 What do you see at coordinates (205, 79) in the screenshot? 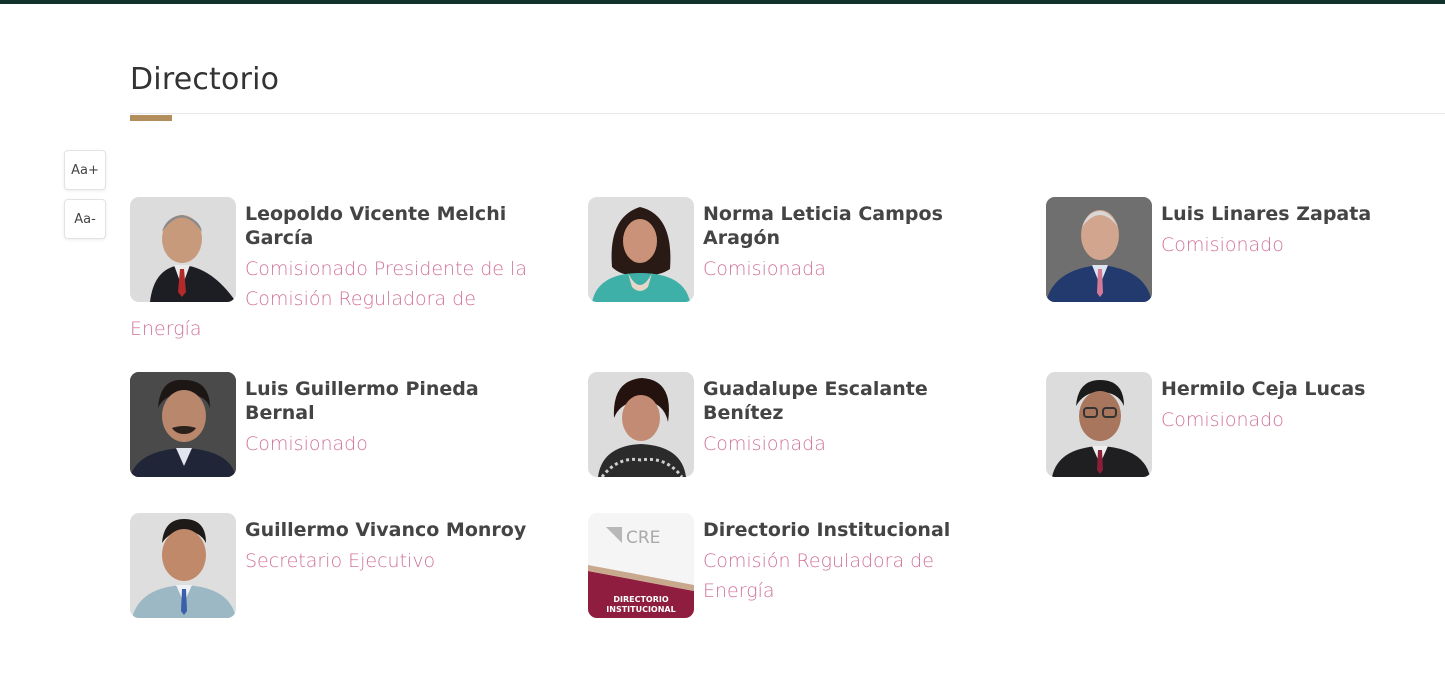
I see `section-title: Directorio` at bounding box center [205, 79].